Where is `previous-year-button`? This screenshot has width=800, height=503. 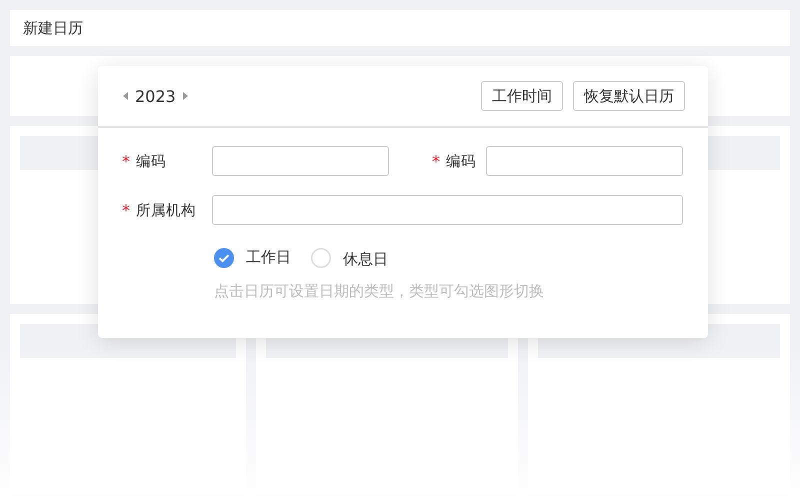 previous-year-button is located at coordinates (125, 96).